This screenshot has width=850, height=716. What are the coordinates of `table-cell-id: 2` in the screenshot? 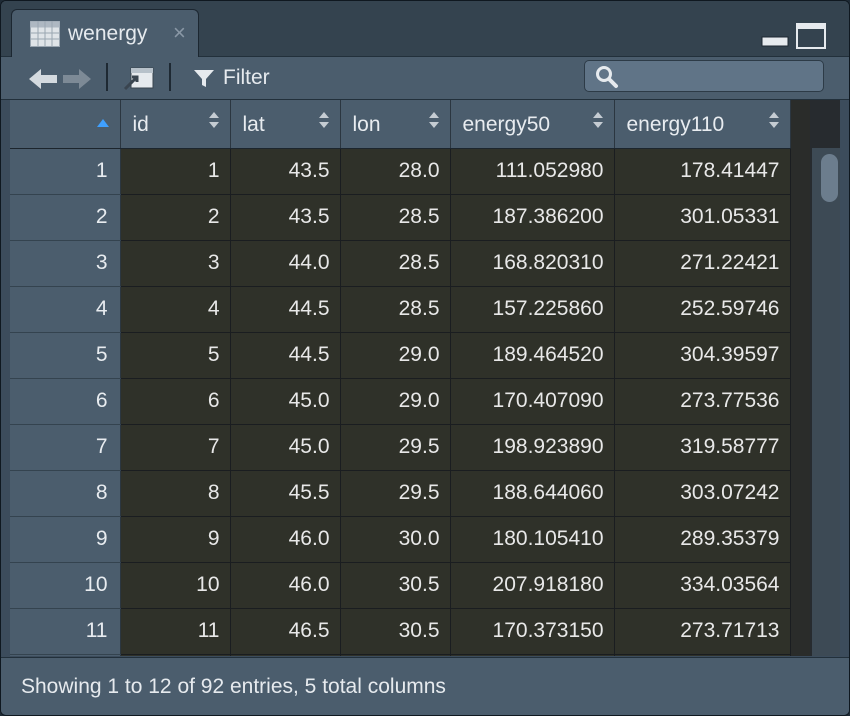 It's located at (175, 217).